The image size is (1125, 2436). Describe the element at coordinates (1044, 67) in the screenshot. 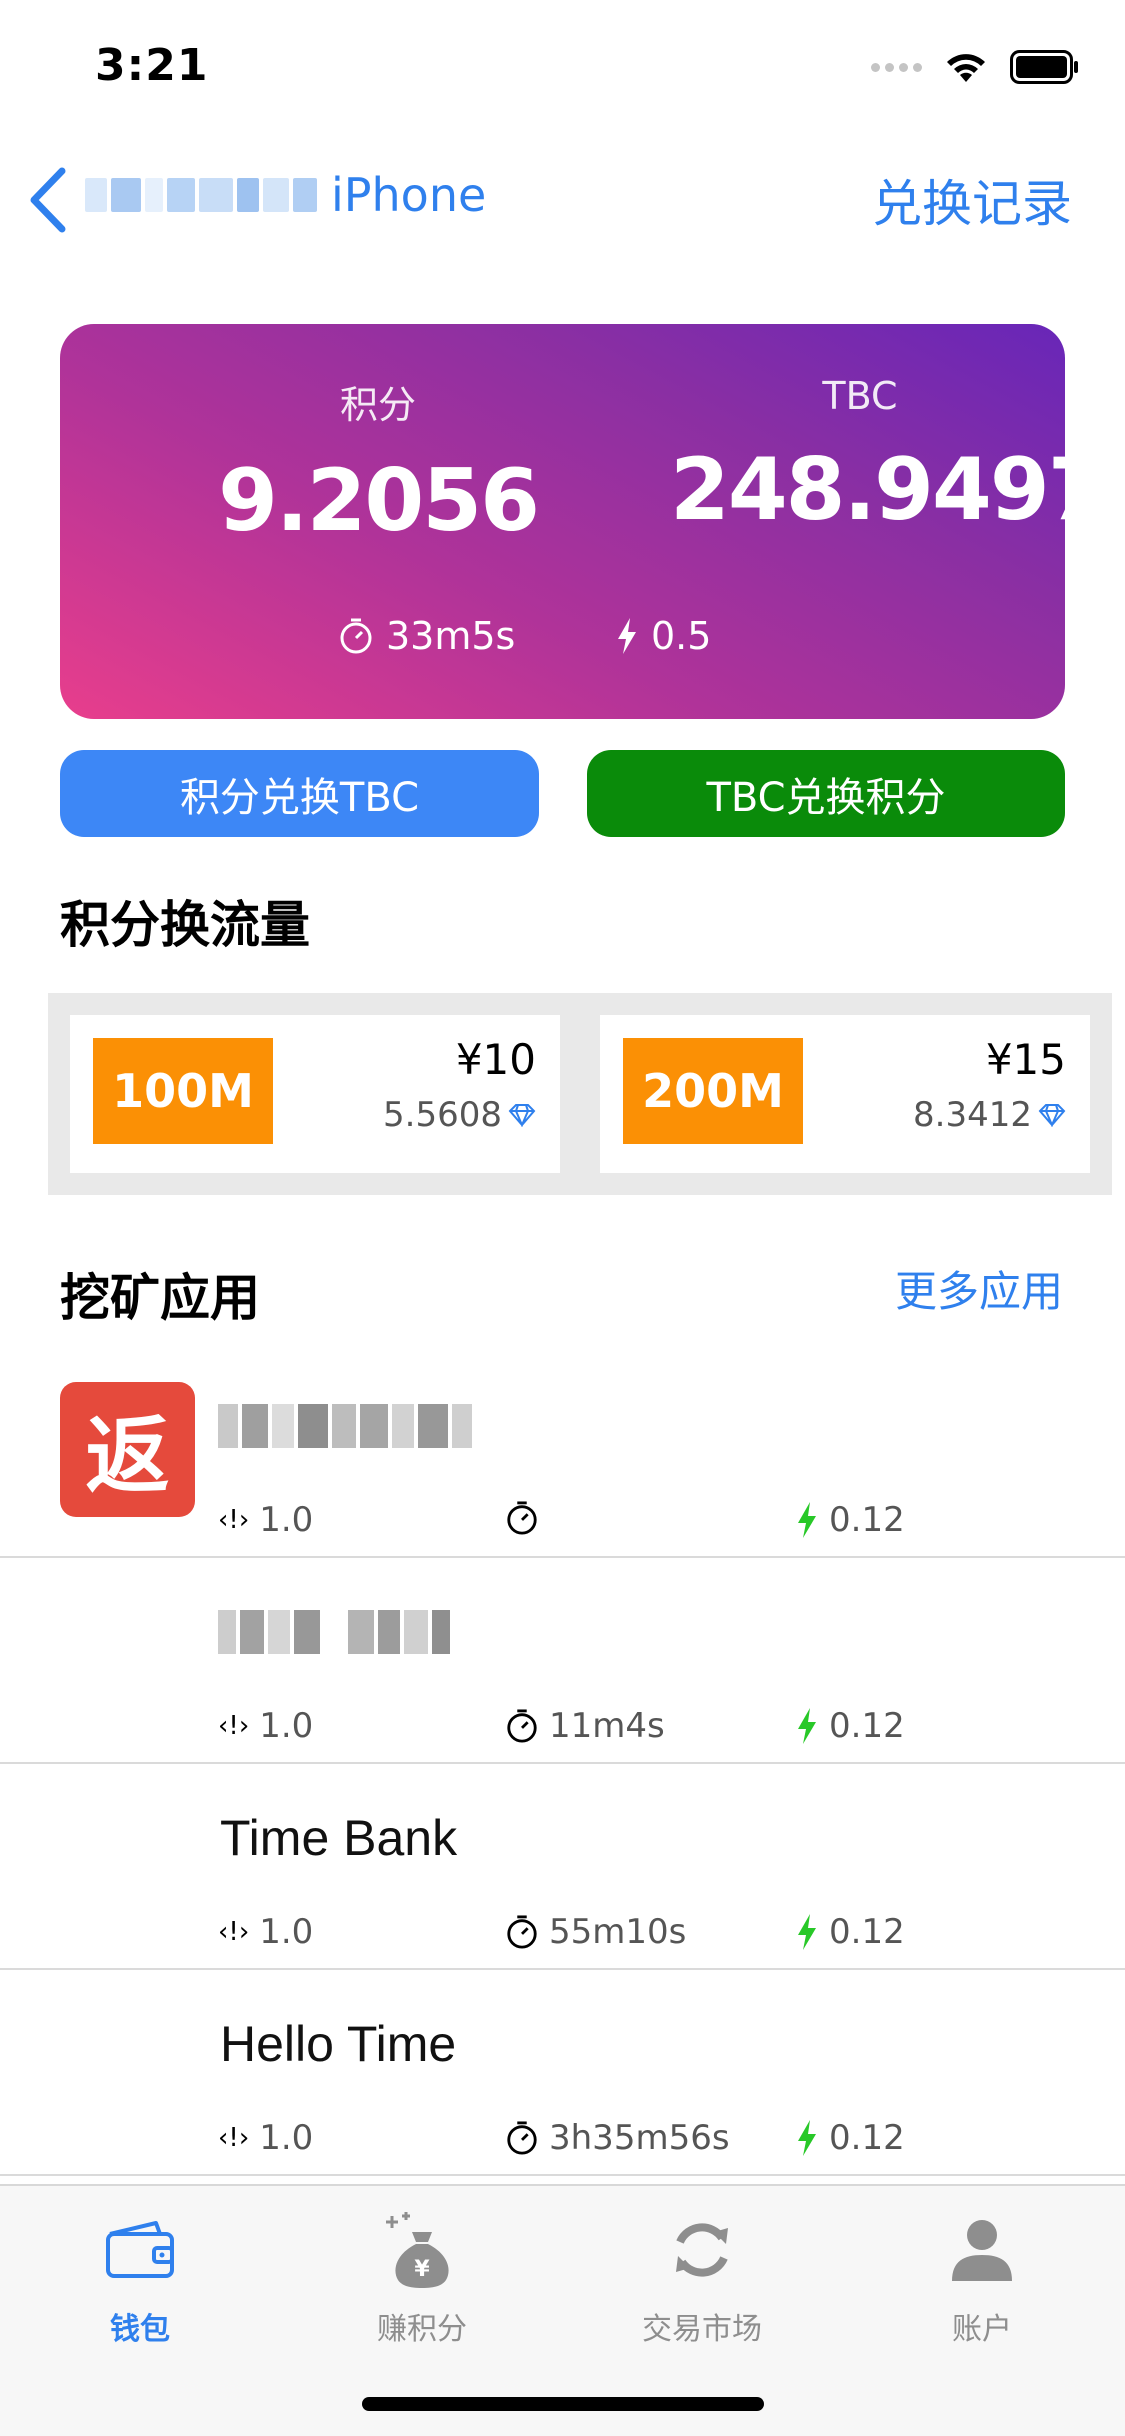

I see `battery-icon` at that location.